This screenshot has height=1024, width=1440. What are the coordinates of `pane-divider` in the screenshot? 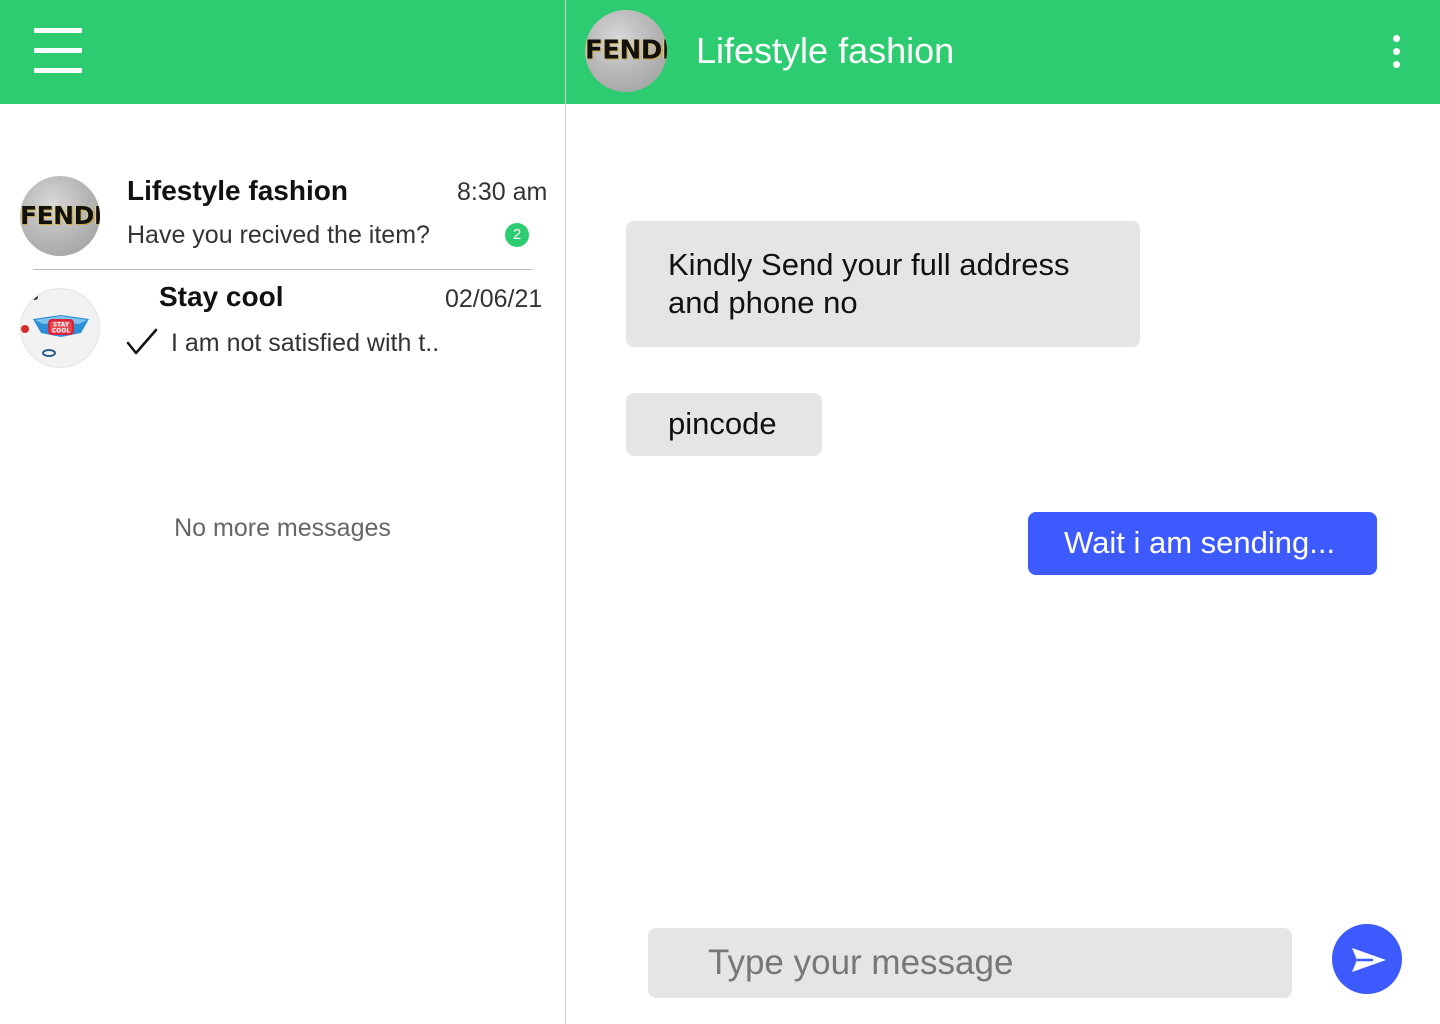 It's located at (565, 512).